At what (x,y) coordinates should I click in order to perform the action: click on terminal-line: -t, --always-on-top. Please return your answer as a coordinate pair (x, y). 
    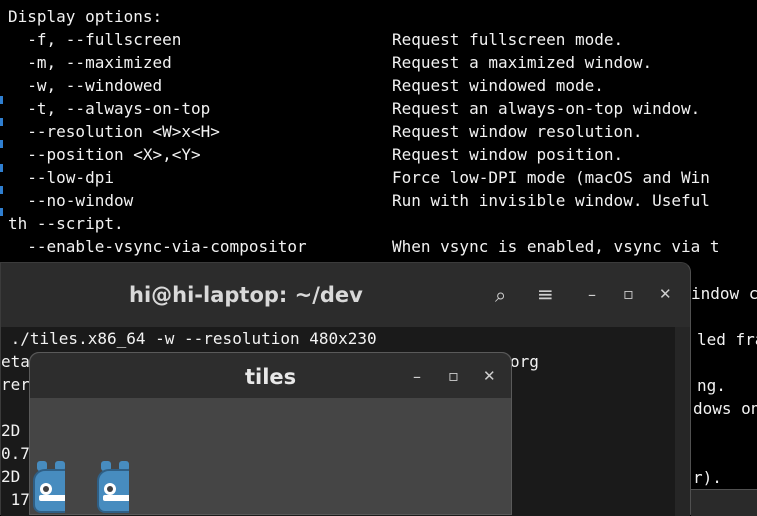
    Looking at the image, I should click on (109, 108).